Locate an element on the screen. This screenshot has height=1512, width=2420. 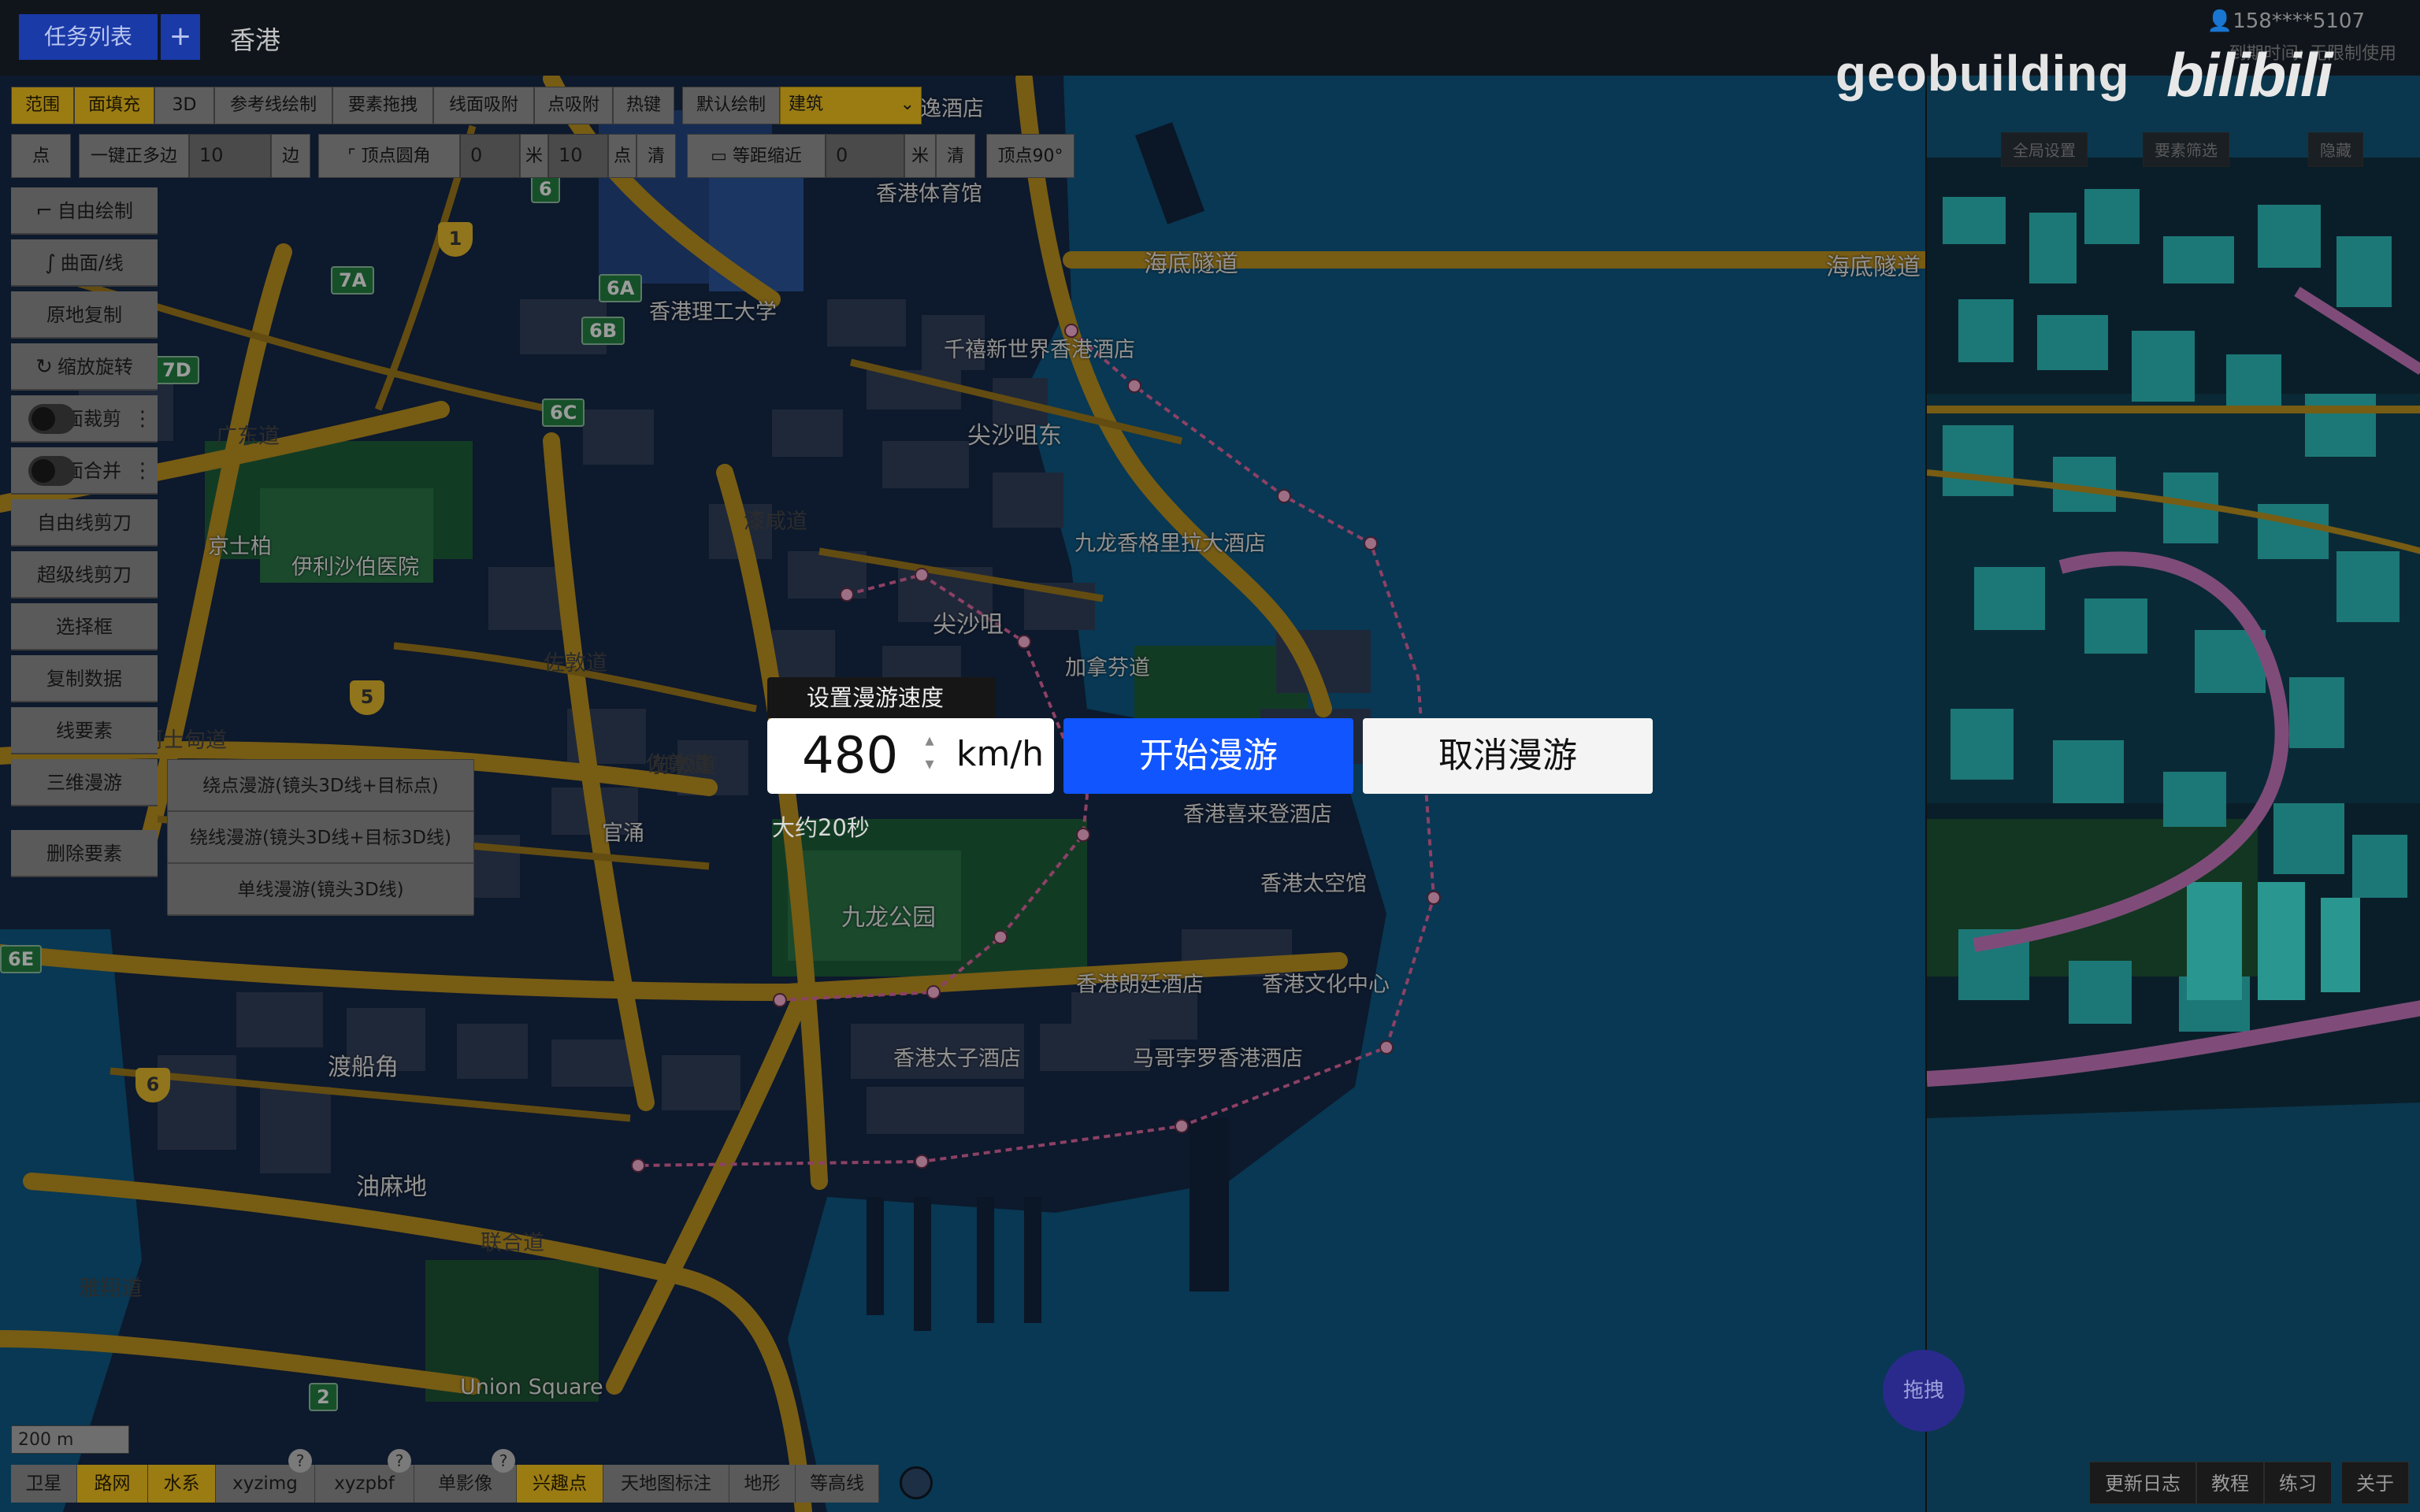
user-account: 👤158****5107 is located at coordinates (2286, 21).